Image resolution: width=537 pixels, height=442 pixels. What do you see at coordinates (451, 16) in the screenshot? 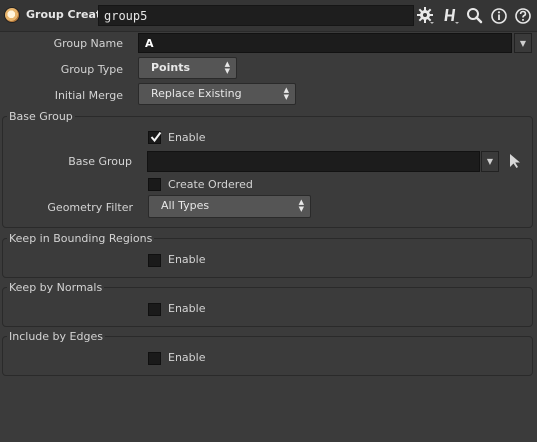
I see `help-h-icon` at bounding box center [451, 16].